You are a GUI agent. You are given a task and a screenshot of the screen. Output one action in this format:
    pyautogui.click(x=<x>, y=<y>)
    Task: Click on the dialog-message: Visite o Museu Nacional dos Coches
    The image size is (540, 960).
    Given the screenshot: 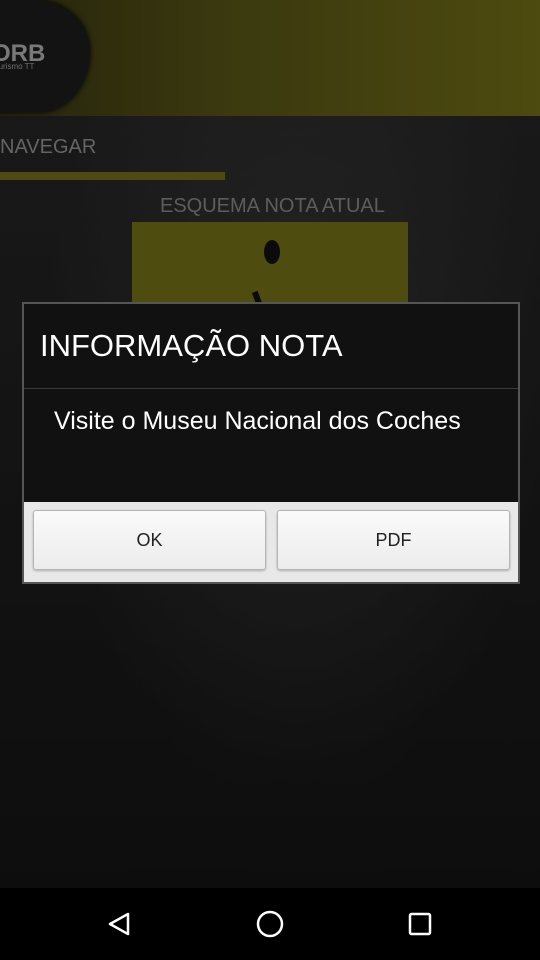 What is the action you would take?
    pyautogui.click(x=257, y=421)
    